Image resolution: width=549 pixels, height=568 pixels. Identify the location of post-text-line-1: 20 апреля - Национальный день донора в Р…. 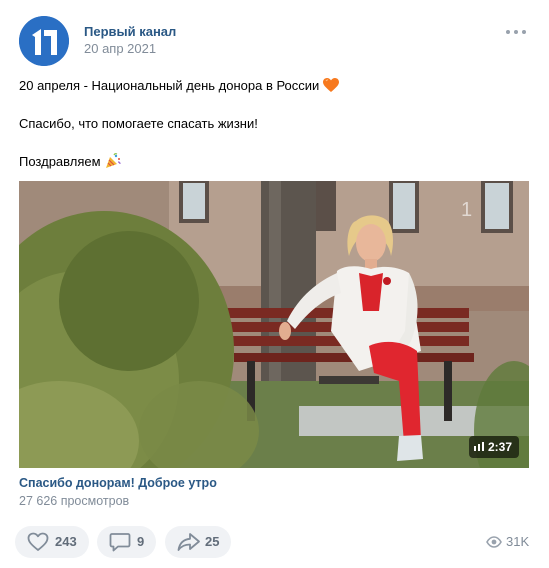
(179, 87).